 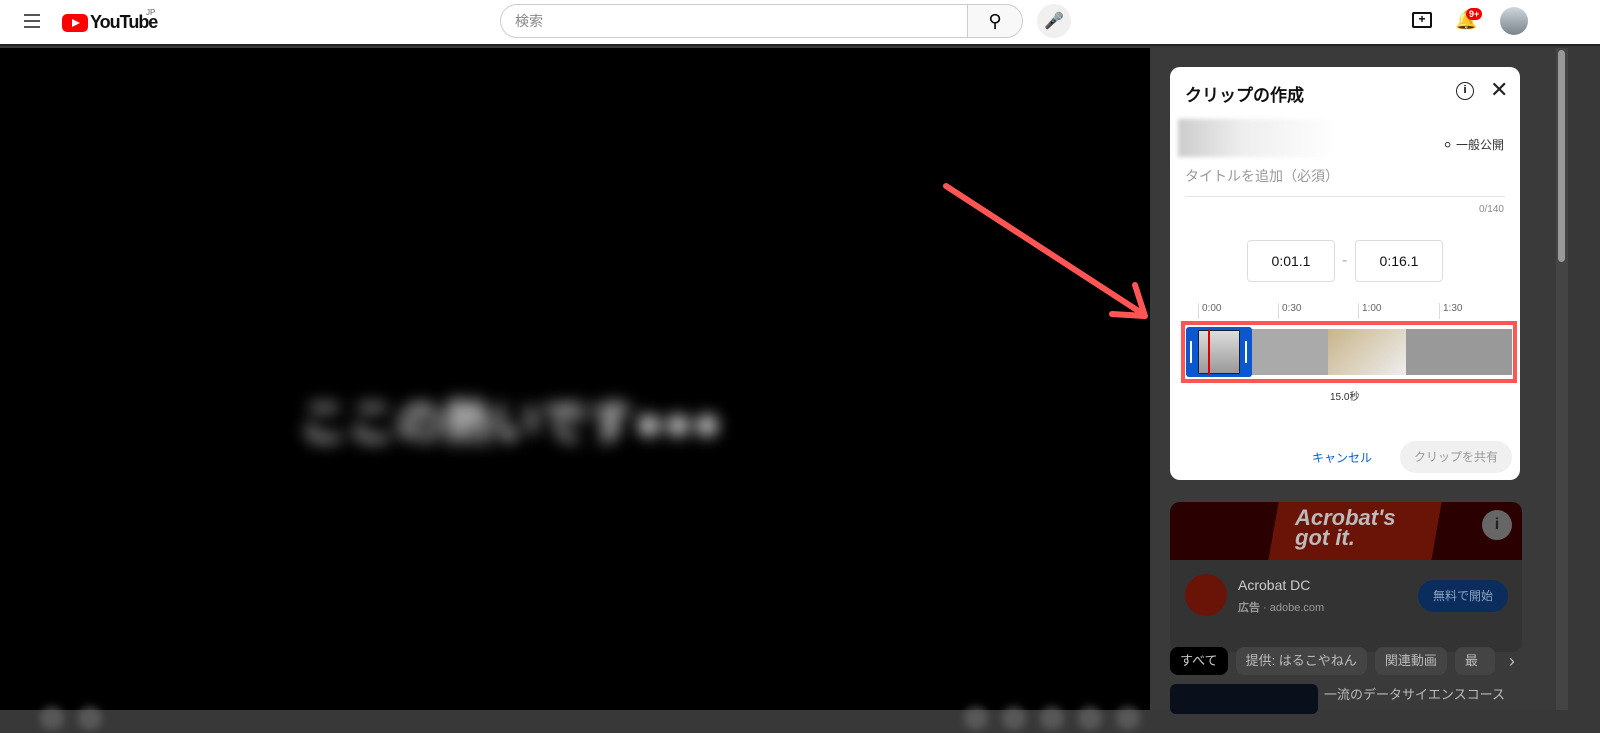 I want to click on video-caption: ここの熱いです●●●, so click(x=511, y=423).